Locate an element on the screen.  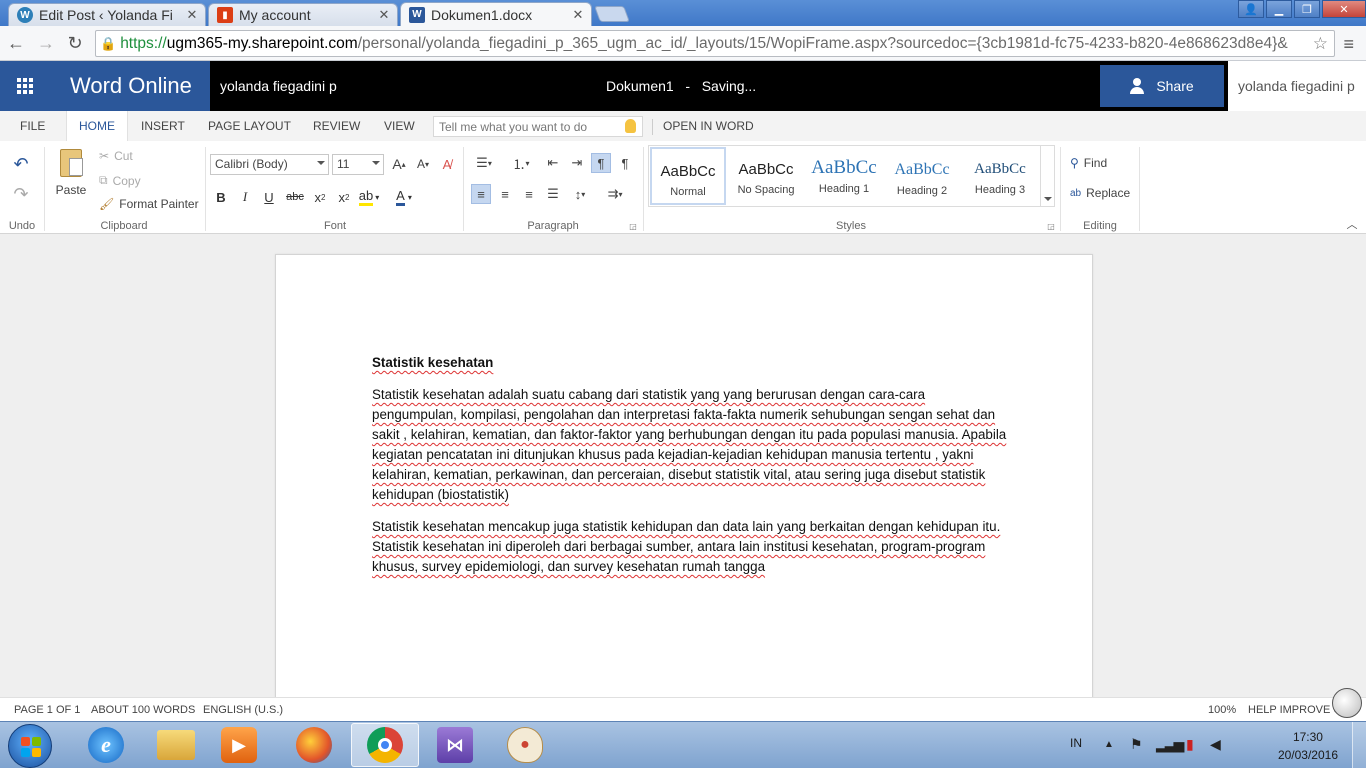
help-improve-link: HELP IMPROVE O is located at coordinates (1295, 710).